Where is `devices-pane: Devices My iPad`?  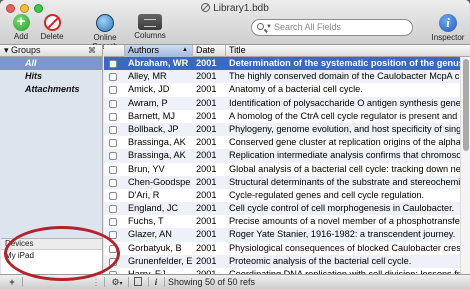 devices-pane: Devices My iPad is located at coordinates (51, 256).